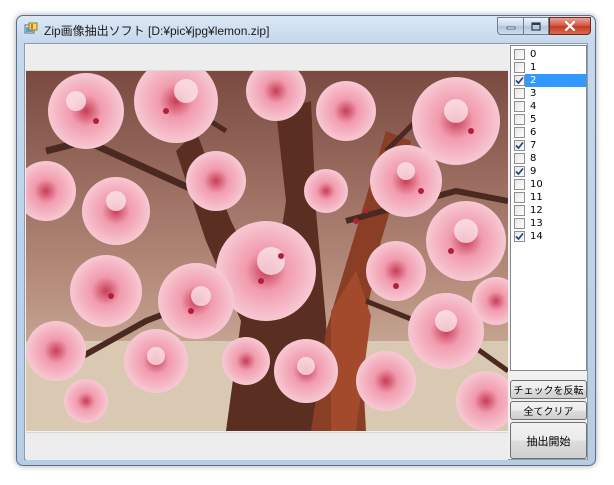  What do you see at coordinates (536, 236) in the screenshot?
I see `list-item-label: 14` at bounding box center [536, 236].